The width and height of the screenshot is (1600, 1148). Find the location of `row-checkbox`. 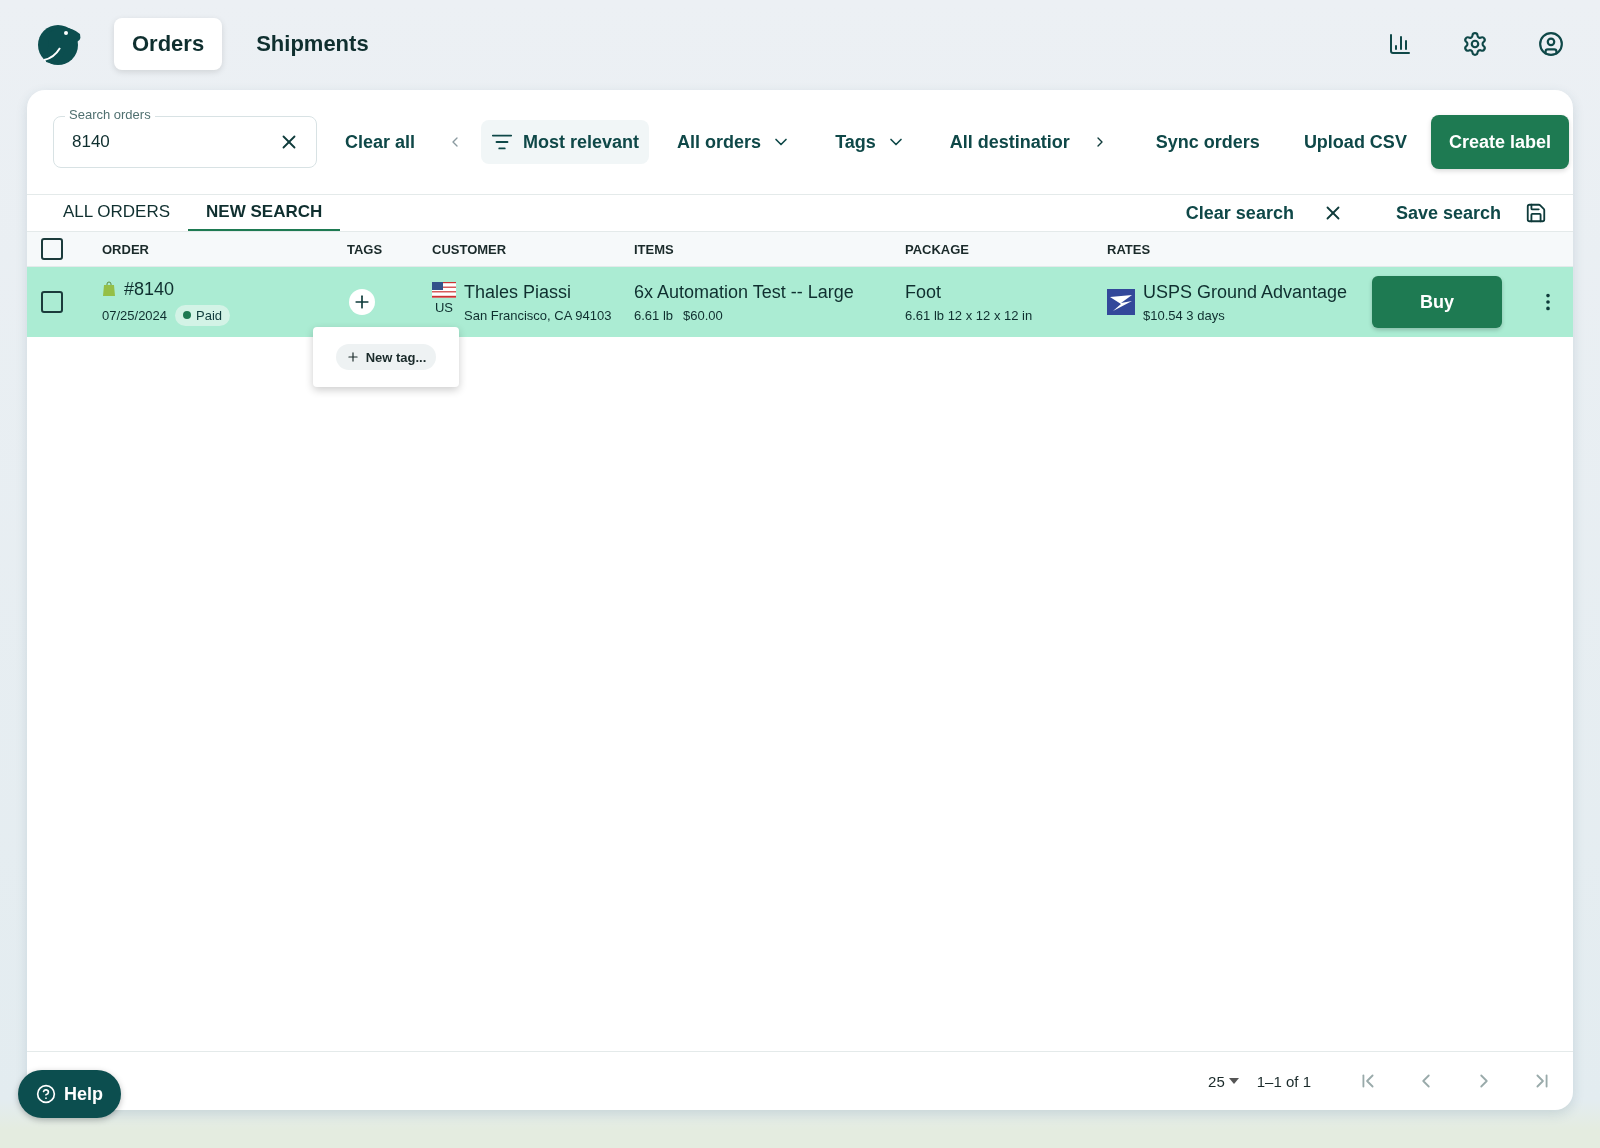

row-checkbox is located at coordinates (52, 302).